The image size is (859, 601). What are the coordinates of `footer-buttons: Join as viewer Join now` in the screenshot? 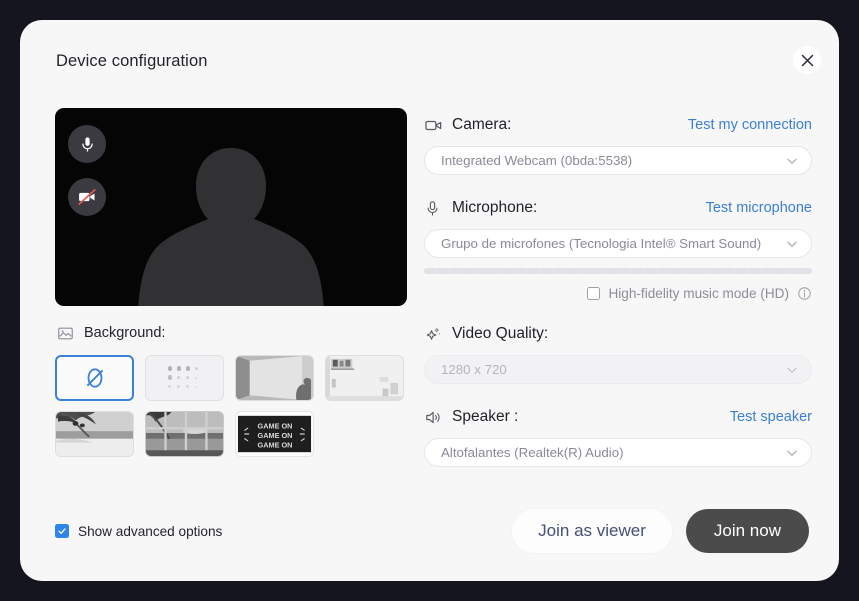 It's located at (660, 531).